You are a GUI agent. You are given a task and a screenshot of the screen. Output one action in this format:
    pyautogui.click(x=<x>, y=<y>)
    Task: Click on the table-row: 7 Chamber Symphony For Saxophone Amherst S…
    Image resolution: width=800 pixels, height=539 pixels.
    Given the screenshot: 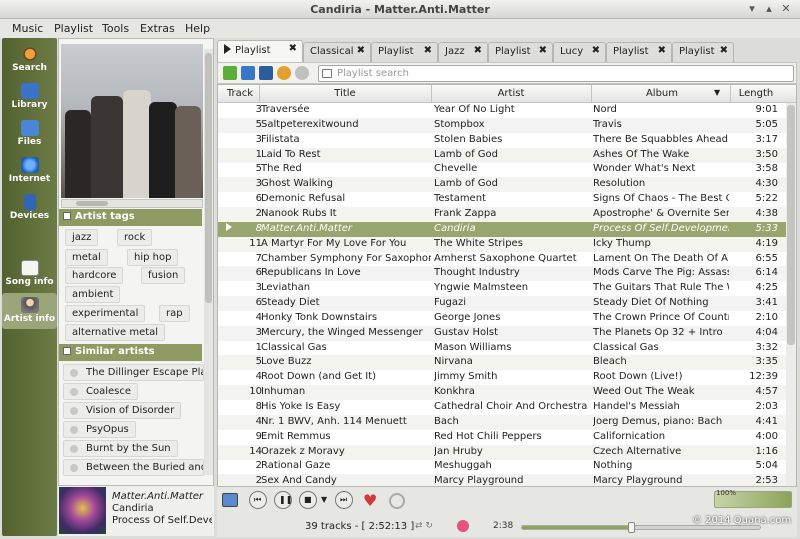 What is the action you would take?
    pyautogui.click(x=507, y=259)
    